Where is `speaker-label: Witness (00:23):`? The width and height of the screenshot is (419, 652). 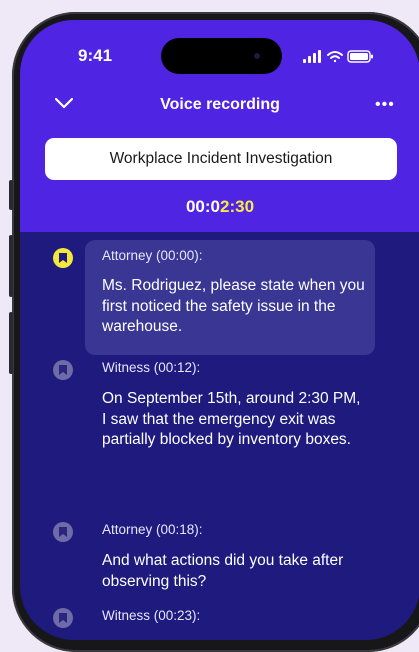
speaker-label: Witness (00:23): is located at coordinates (151, 615).